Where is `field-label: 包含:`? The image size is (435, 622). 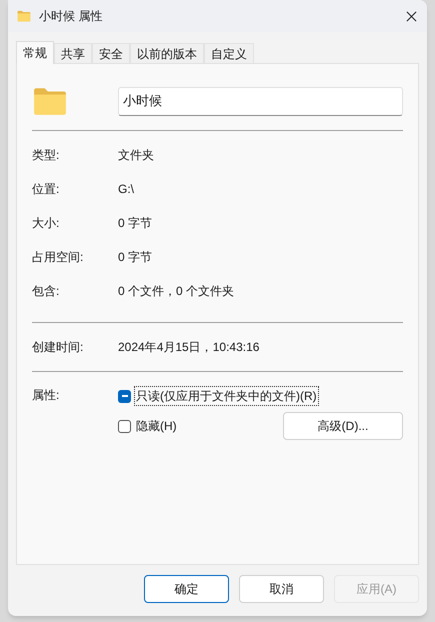
field-label: 包含: is located at coordinates (46, 291).